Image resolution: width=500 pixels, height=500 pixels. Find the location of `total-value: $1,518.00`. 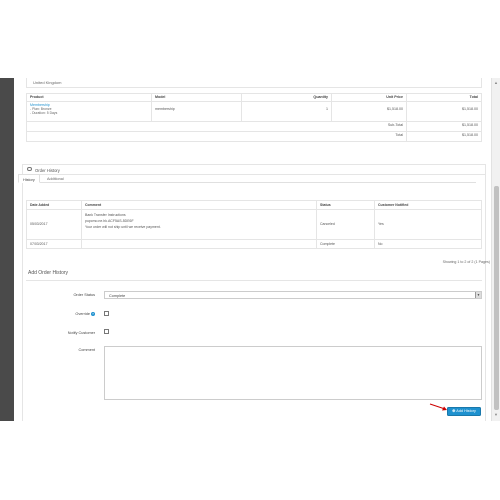

total-value: $1,518.00 is located at coordinates (444, 136).